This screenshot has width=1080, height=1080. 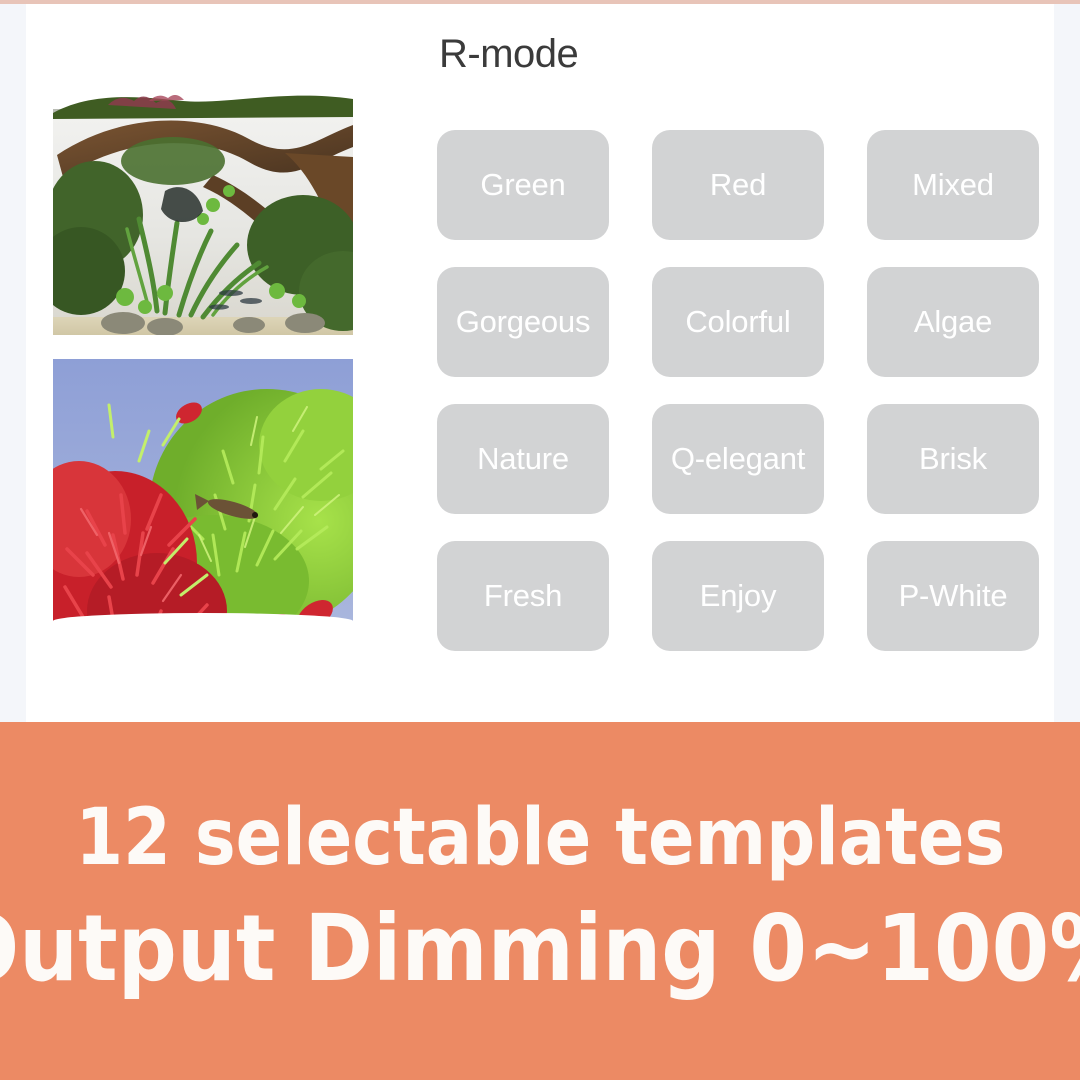 What do you see at coordinates (738, 596) in the screenshot?
I see `template-button-enjoy: Enjoy` at bounding box center [738, 596].